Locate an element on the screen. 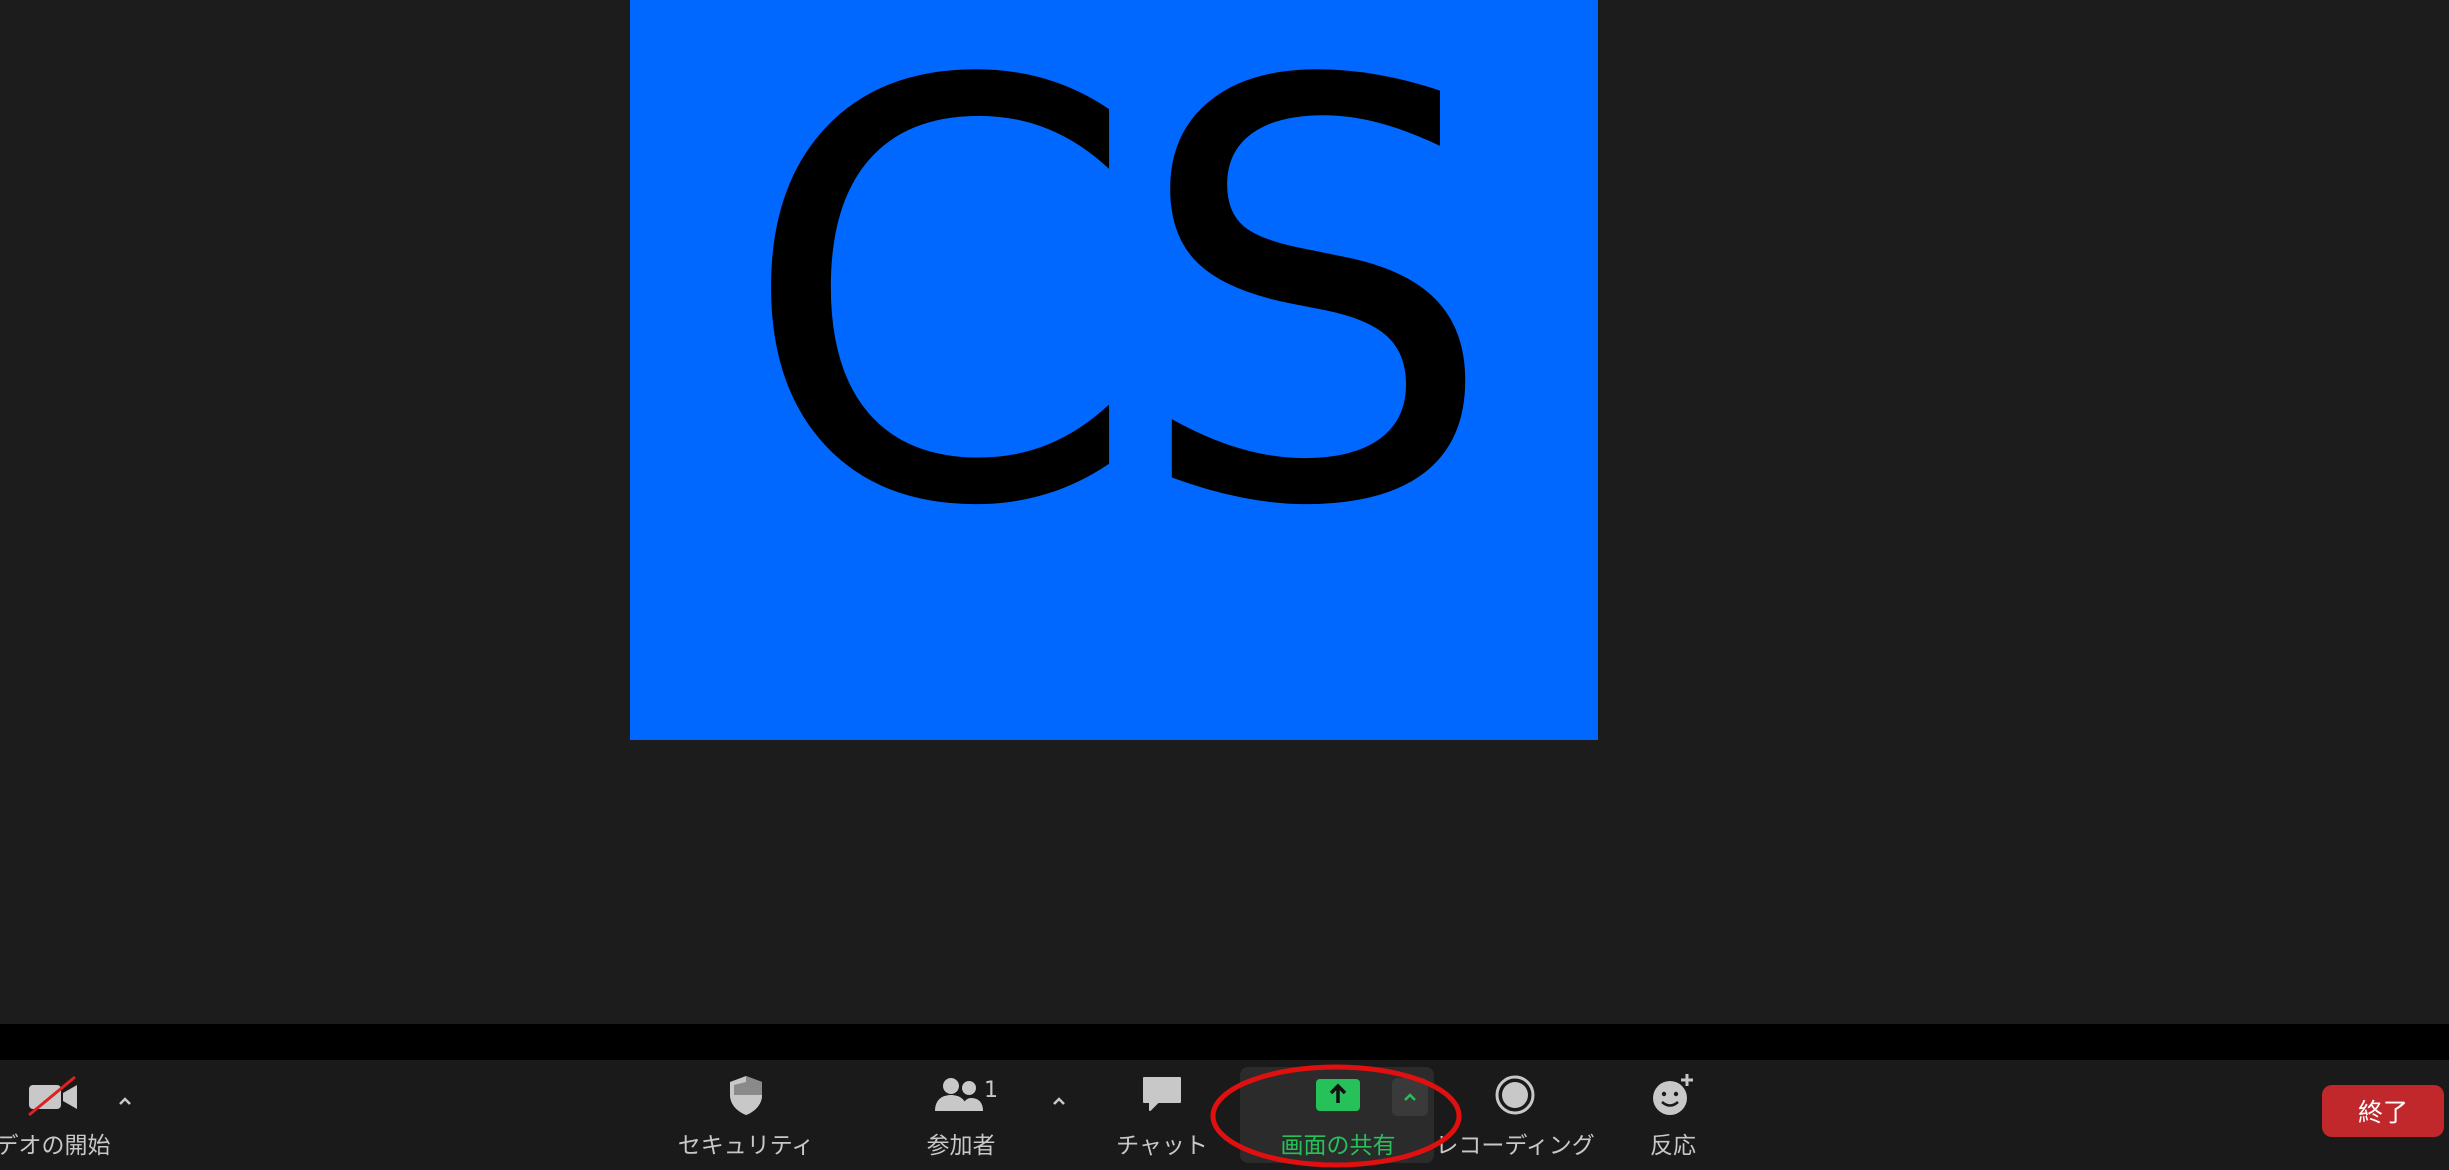 The height and width of the screenshot is (1170, 2449). chat-button: チャット is located at coordinates (1162, 1117).